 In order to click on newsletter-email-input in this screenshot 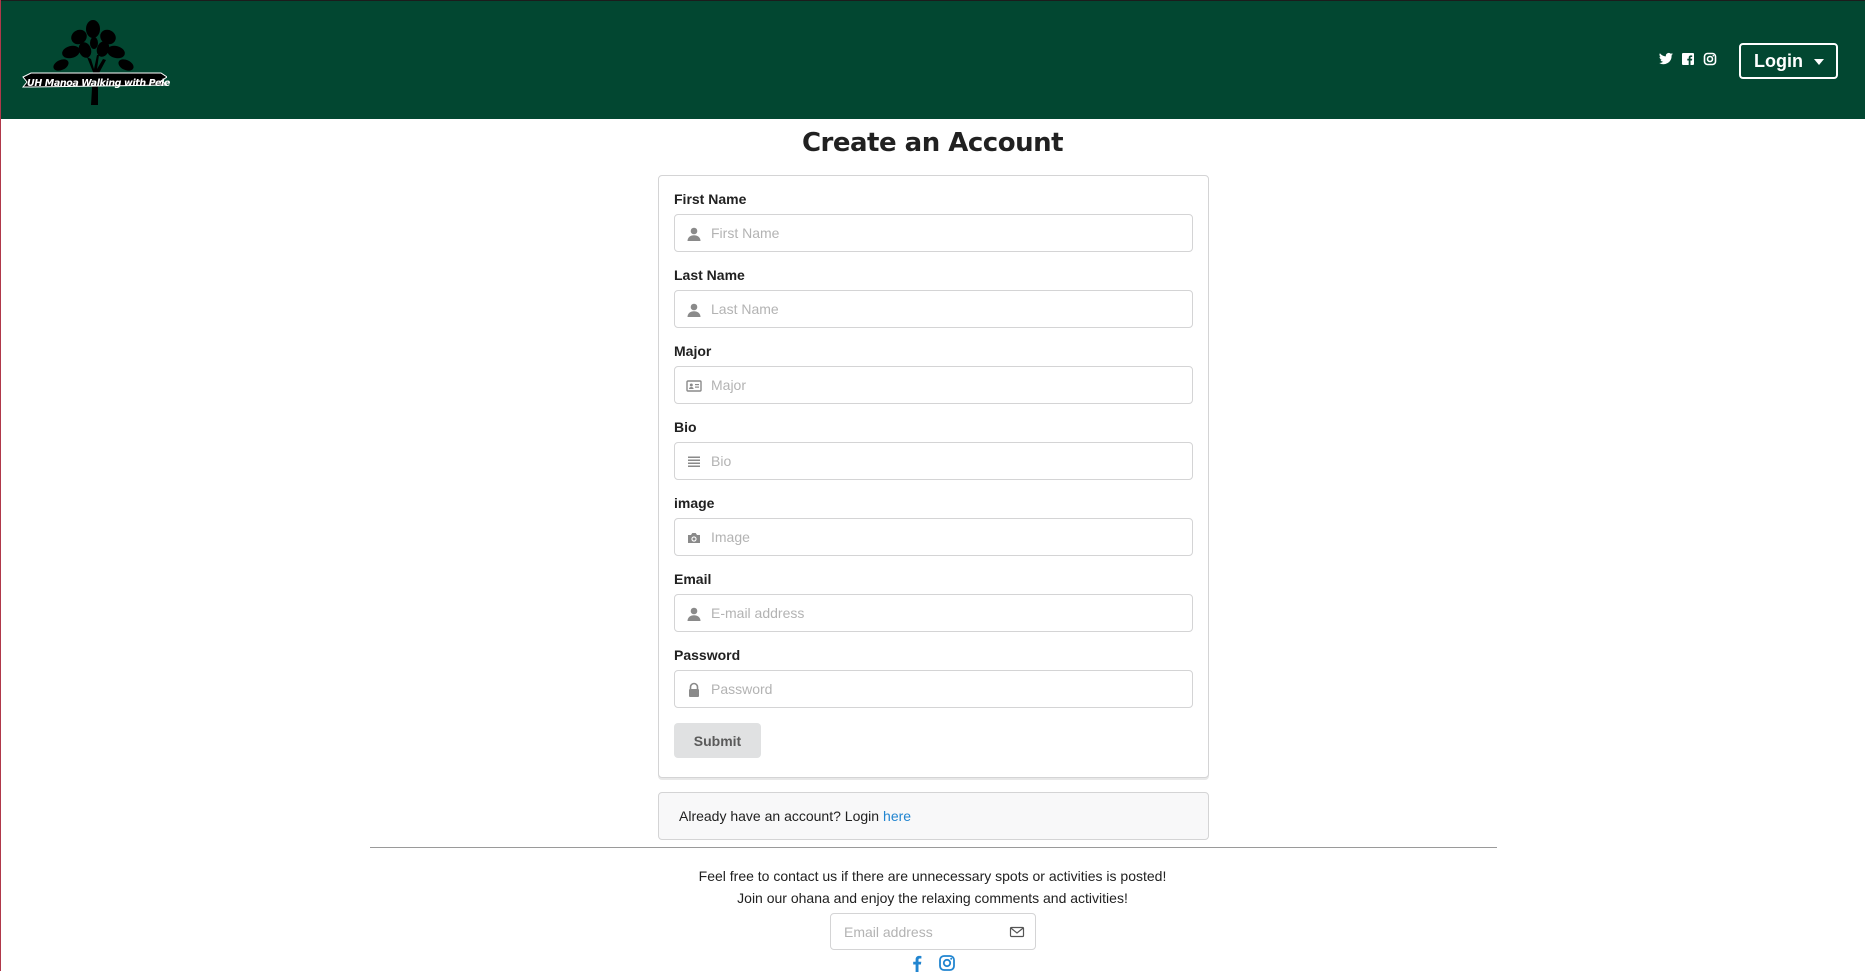, I will do `click(919, 931)`.